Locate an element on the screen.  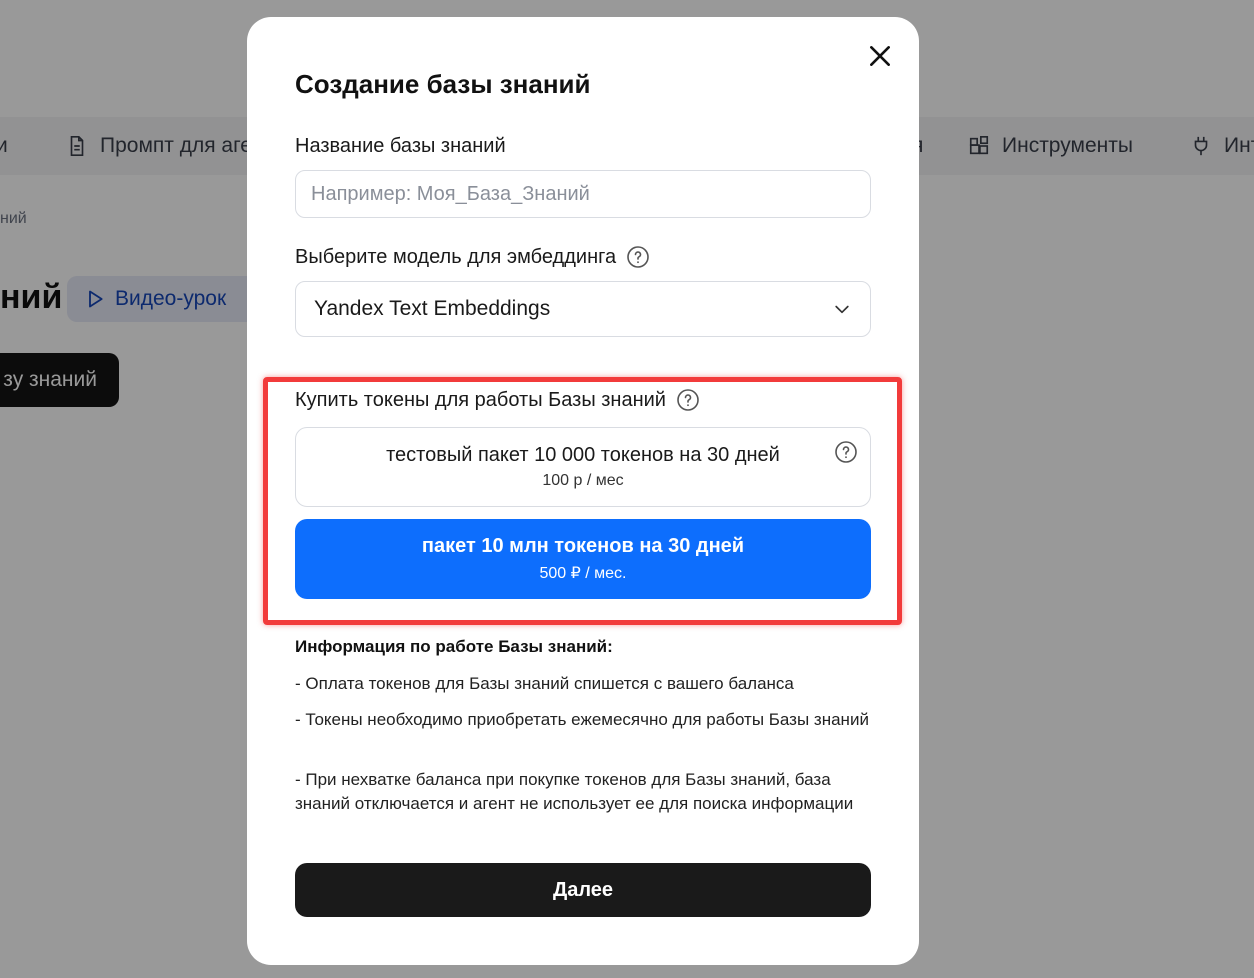
knowledge-base-name-input is located at coordinates (583, 194).